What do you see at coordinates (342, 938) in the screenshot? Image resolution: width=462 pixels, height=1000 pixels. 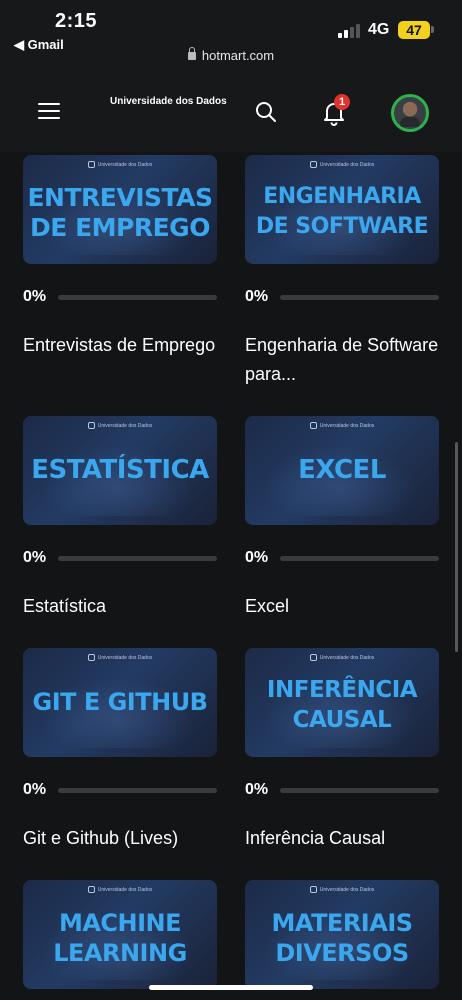 I see `thumbnail-title: MATERIAIS DIVERSOS` at bounding box center [342, 938].